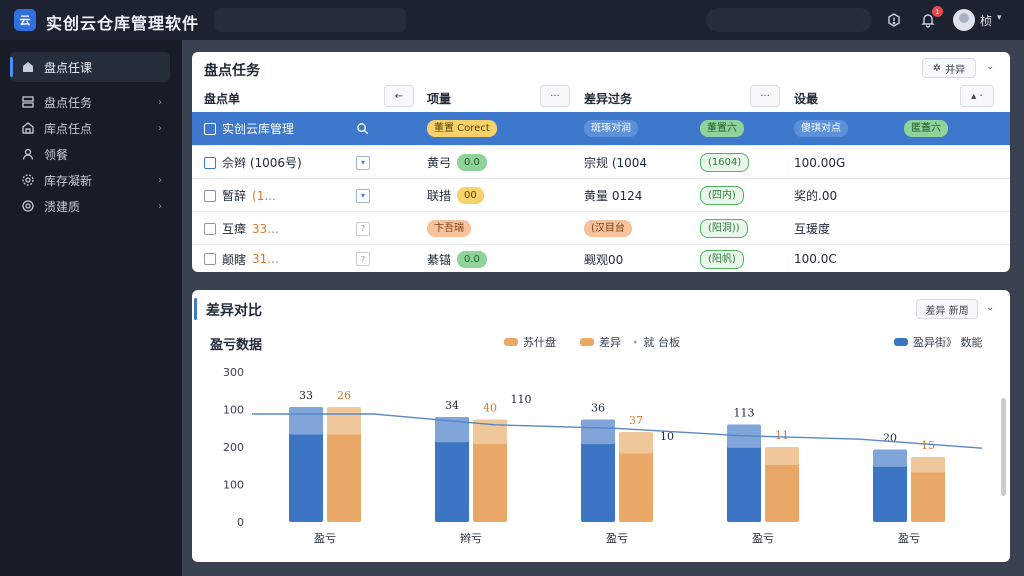 The width and height of the screenshot is (1024, 576). Describe the element at coordinates (28, 67) in the screenshot. I see `inbox-icon` at that location.